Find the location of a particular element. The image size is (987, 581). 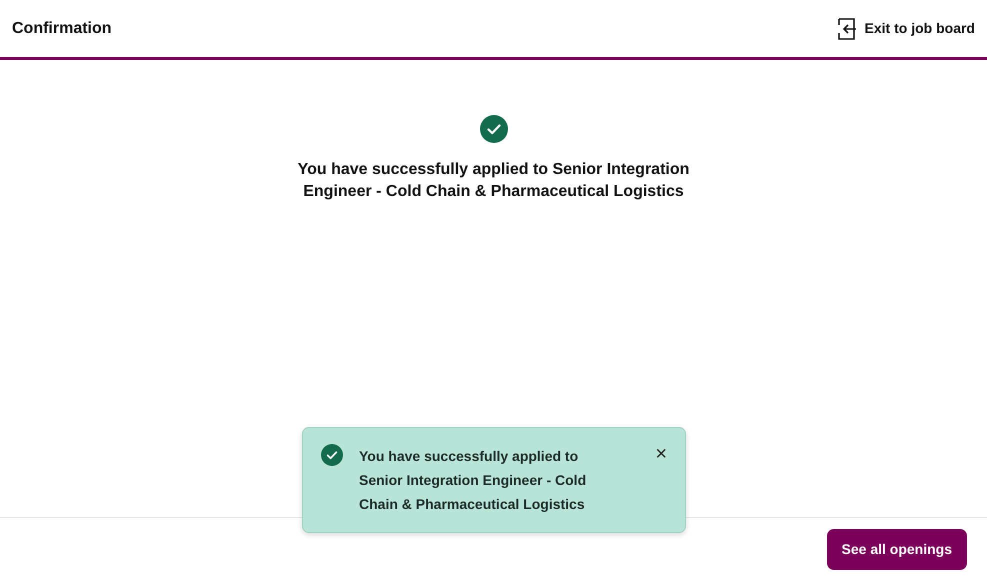

exit-link: Exit to job board is located at coordinates (905, 29).